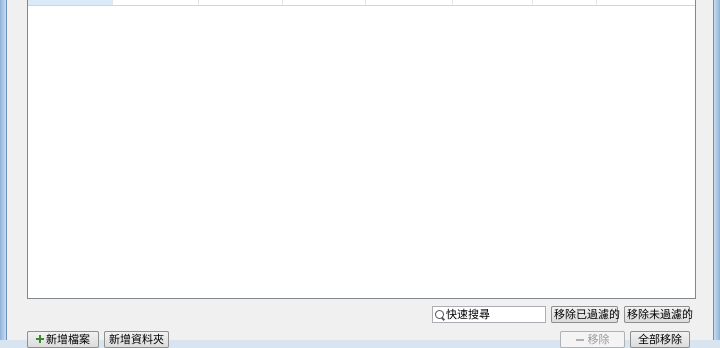 The width and height of the screenshot is (720, 348). I want to click on quick-search-placeholder: 快速搜尋, so click(468, 314).